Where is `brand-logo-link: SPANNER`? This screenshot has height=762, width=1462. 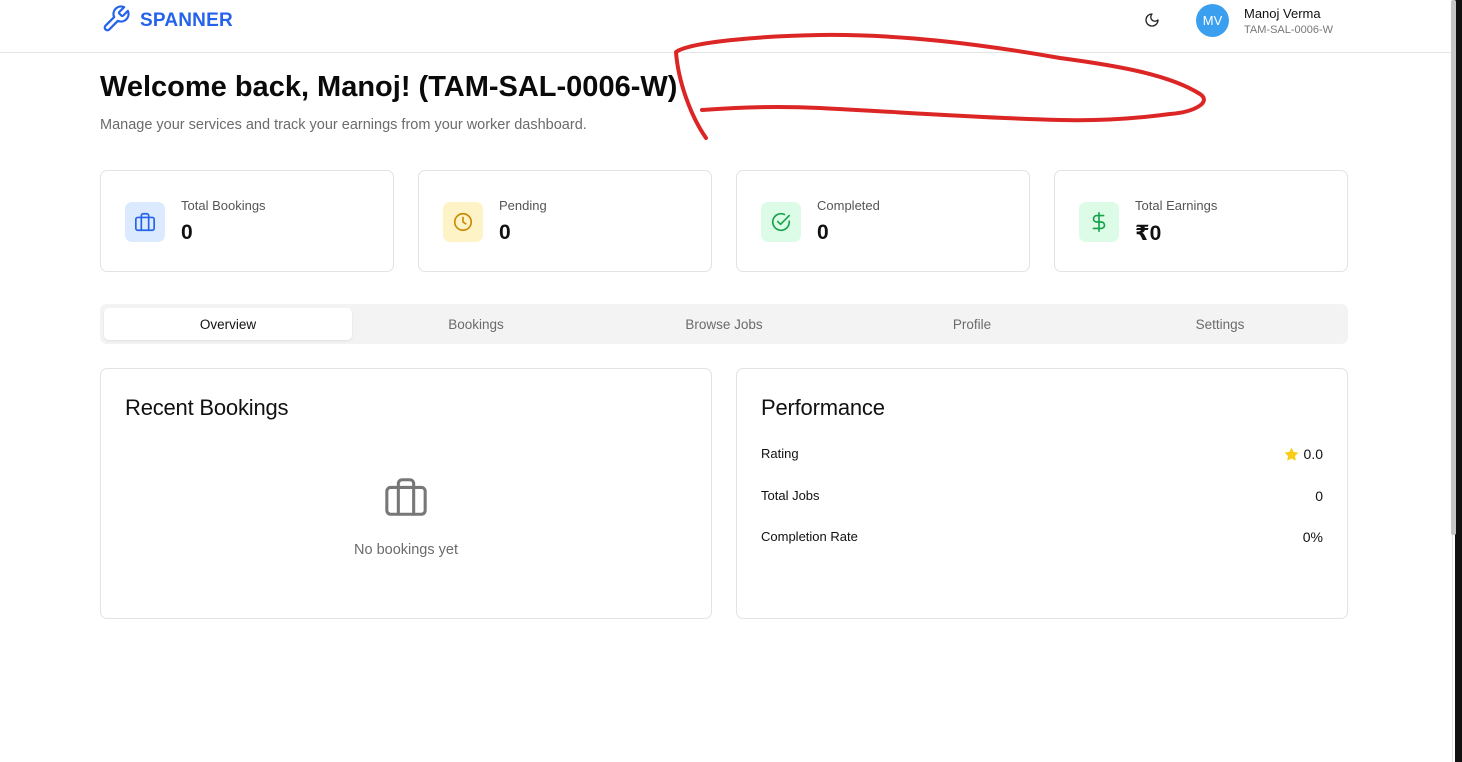 brand-logo-link: SPANNER is located at coordinates (167, 21).